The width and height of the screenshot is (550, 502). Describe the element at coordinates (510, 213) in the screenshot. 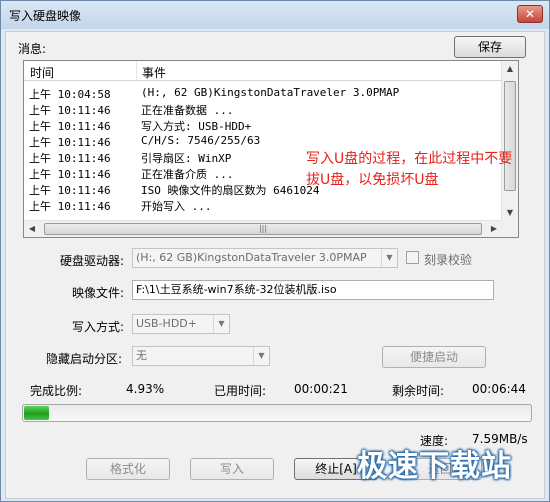

I see `scroll-down-icon: ▼` at that location.